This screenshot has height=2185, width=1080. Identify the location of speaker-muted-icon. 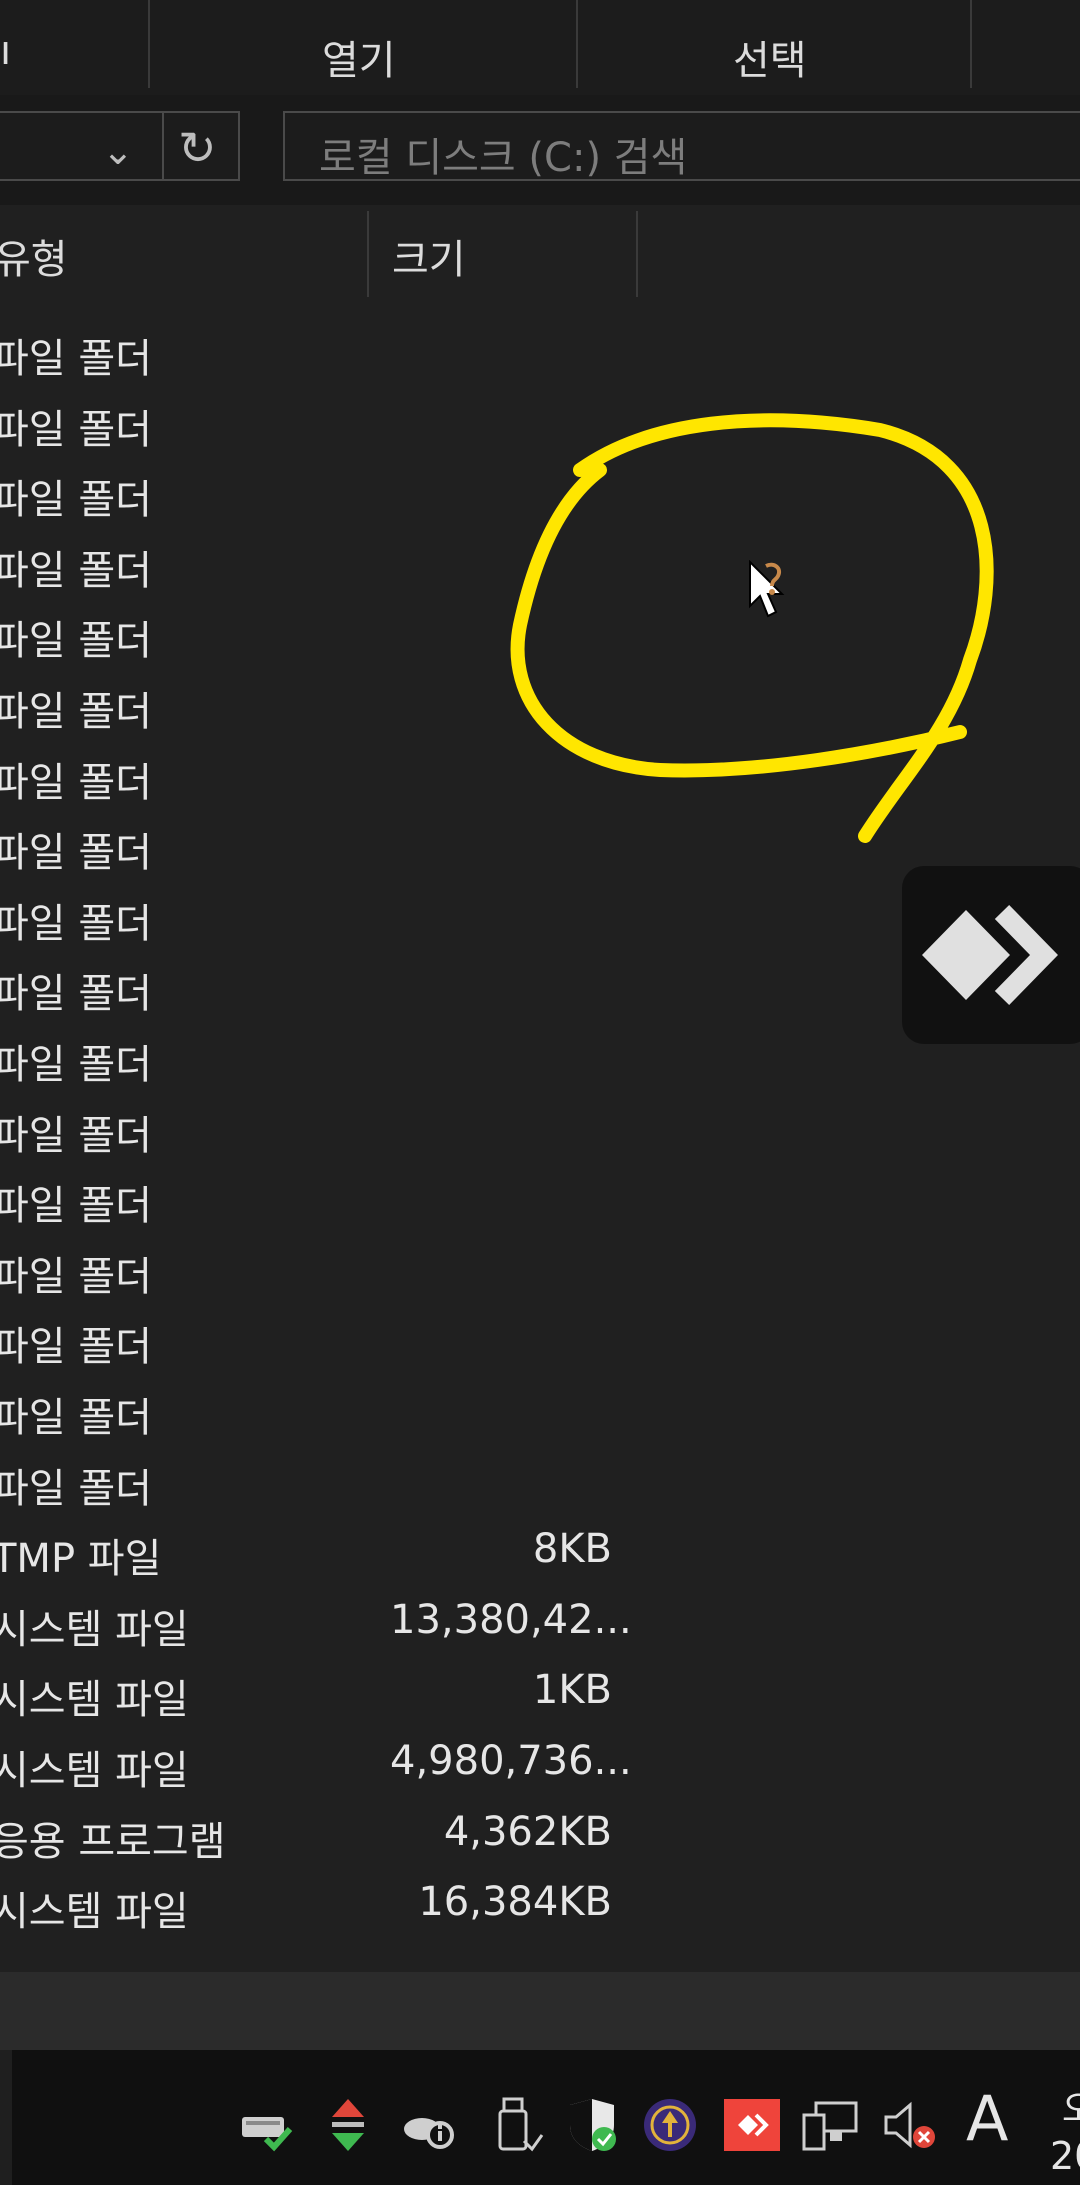
(910, 2125).